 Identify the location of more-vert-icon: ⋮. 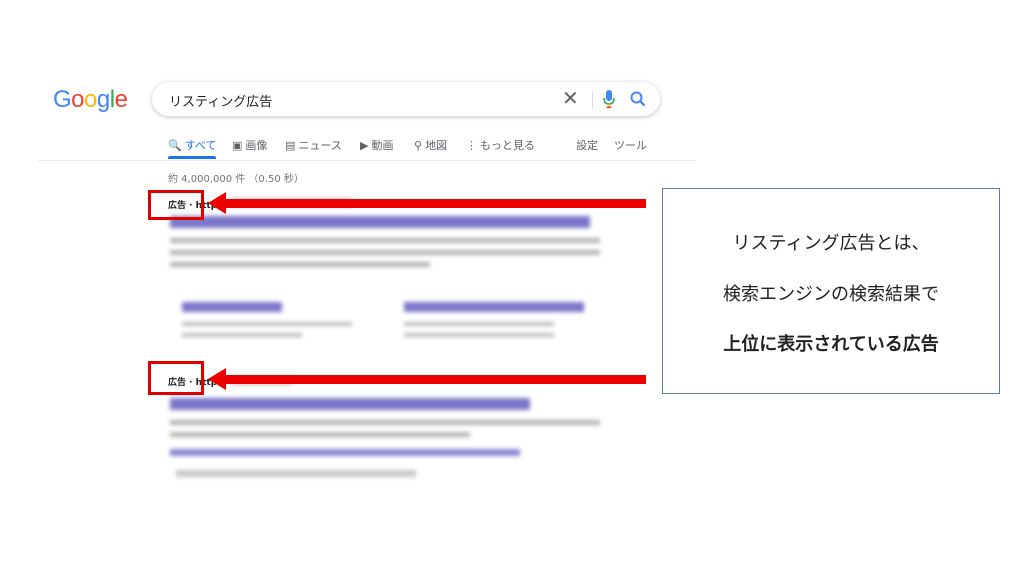
(471, 145).